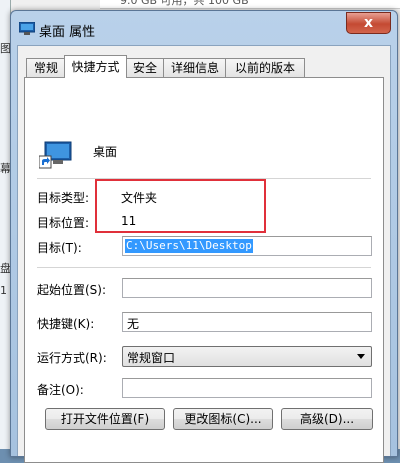  What do you see at coordinates (361, 356) in the screenshot?
I see `chevron-down-icon` at bounding box center [361, 356].